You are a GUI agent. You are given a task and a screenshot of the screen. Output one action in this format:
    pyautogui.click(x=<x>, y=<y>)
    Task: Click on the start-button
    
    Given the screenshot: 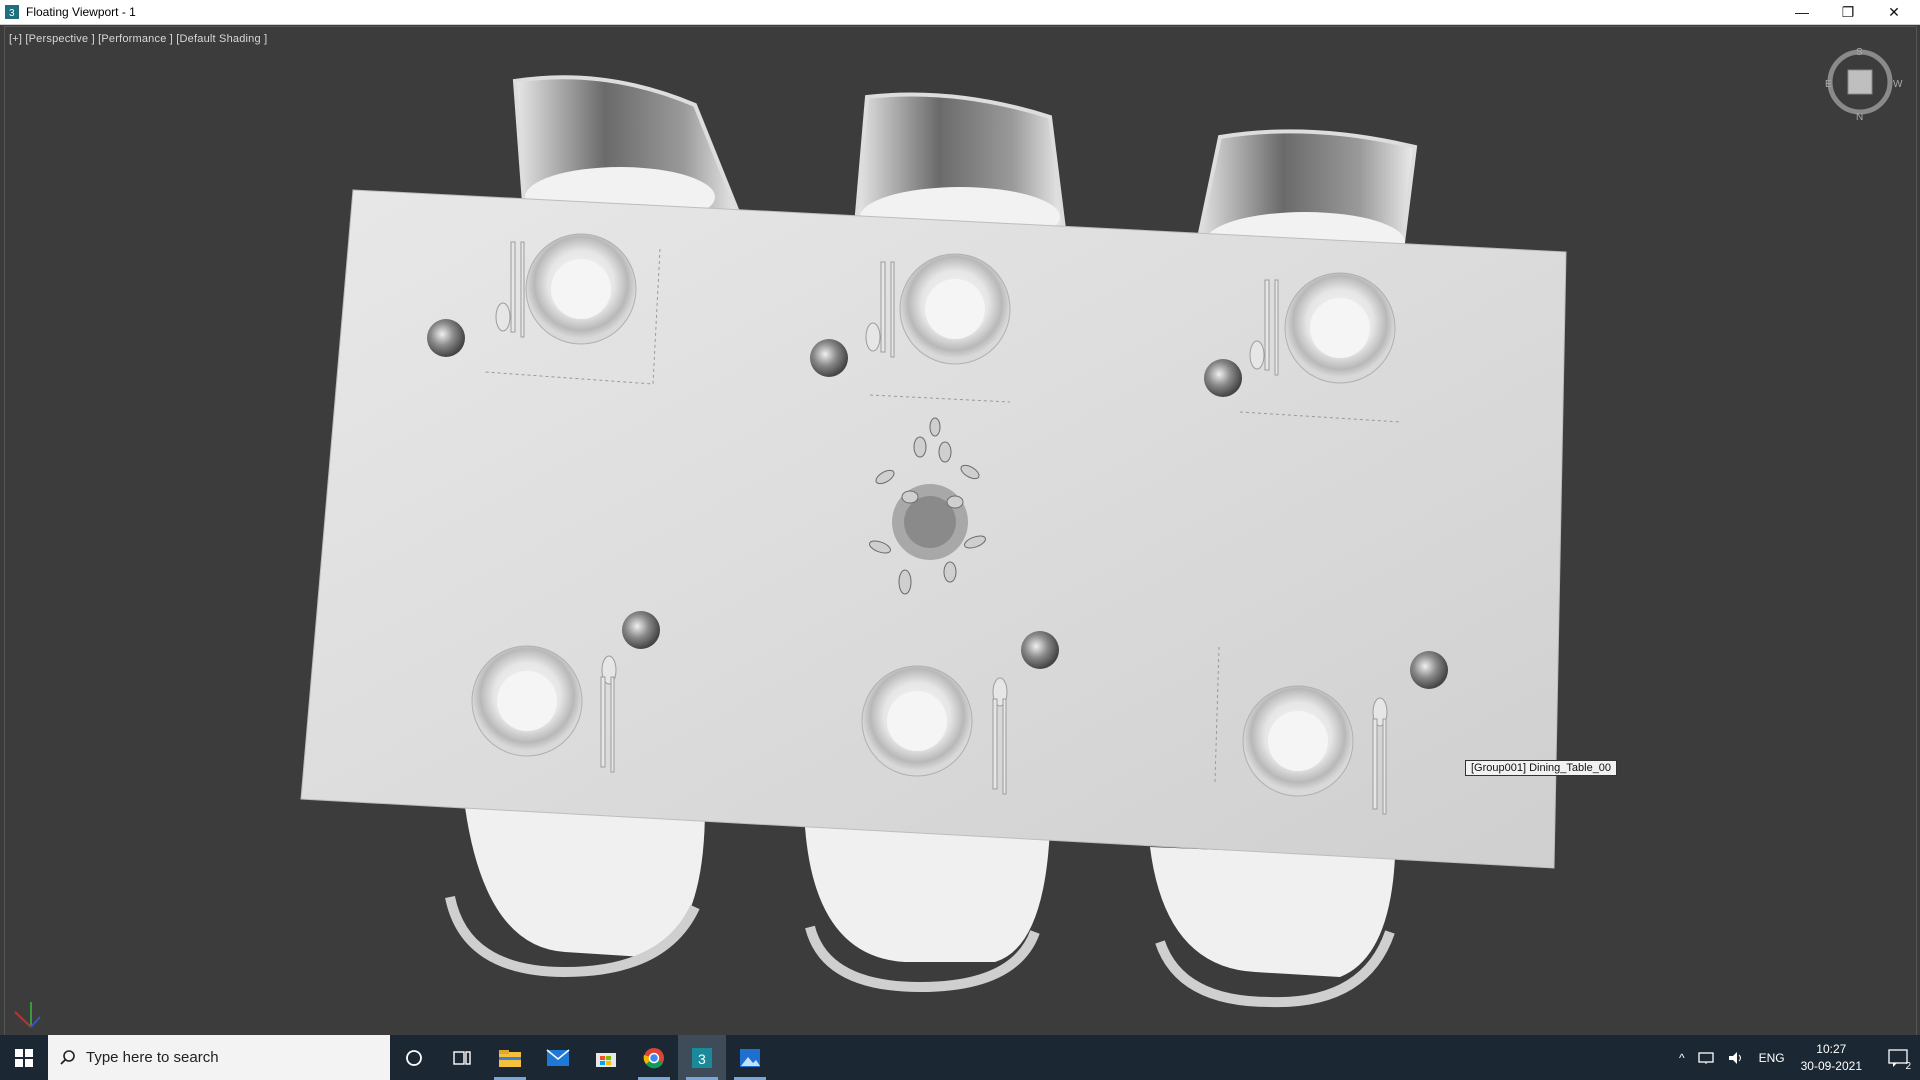 What is the action you would take?
    pyautogui.click(x=24, y=1057)
    